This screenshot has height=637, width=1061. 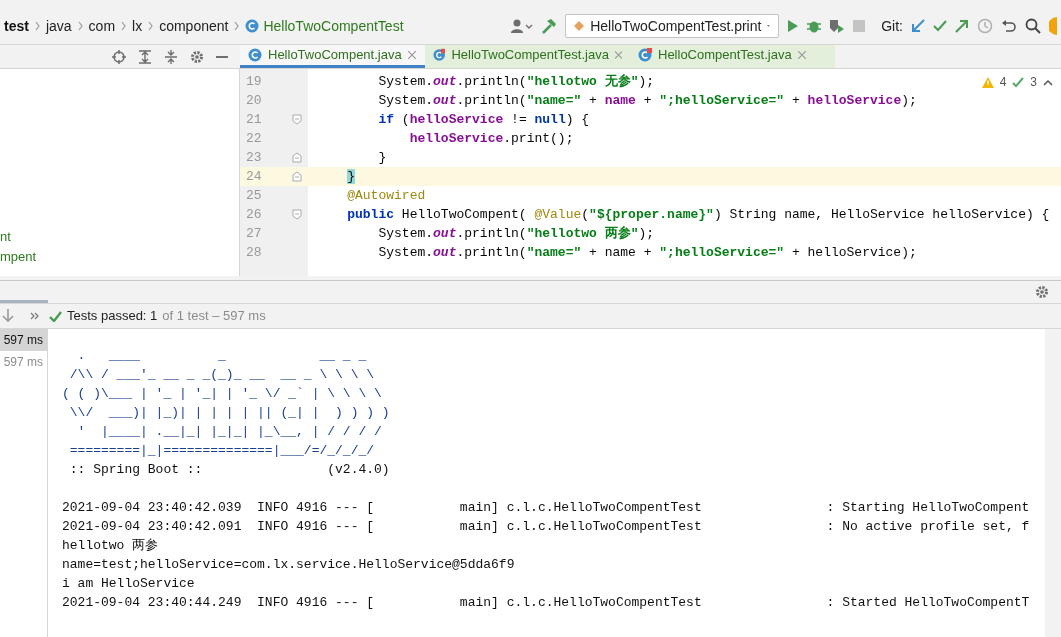 I want to click on console-line: :: Spring Boot :: (v2.4.0), so click(x=229, y=470).